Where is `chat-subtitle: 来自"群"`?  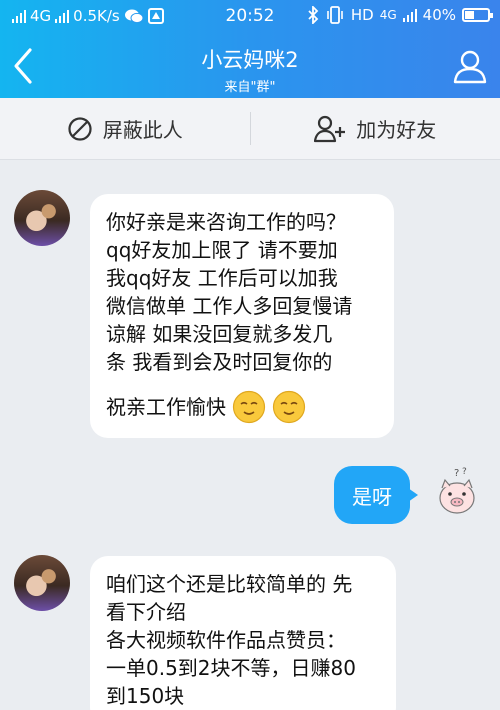 chat-subtitle: 来自"群" is located at coordinates (250, 87).